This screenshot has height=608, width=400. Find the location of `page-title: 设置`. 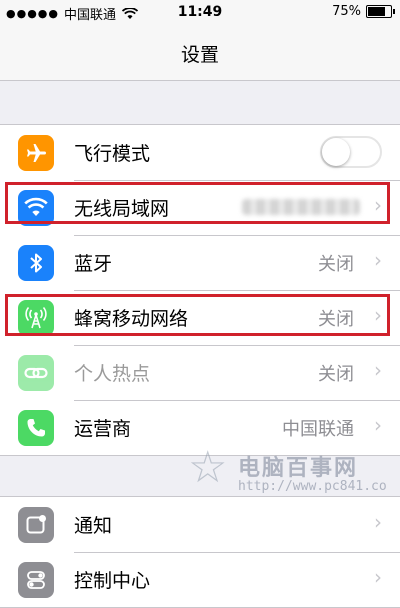

page-title: 设置 is located at coordinates (199, 55).